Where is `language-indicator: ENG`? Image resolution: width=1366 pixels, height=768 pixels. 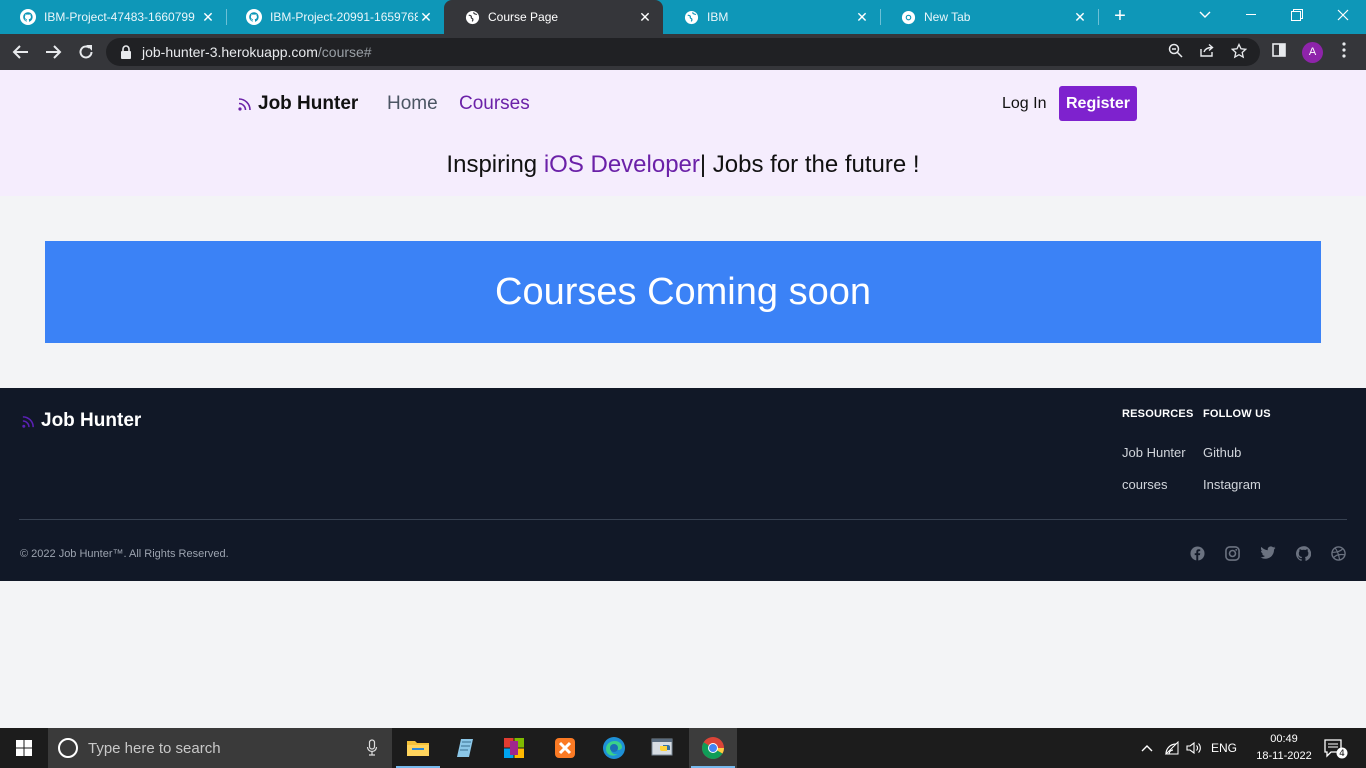 language-indicator: ENG is located at coordinates (1224, 748).